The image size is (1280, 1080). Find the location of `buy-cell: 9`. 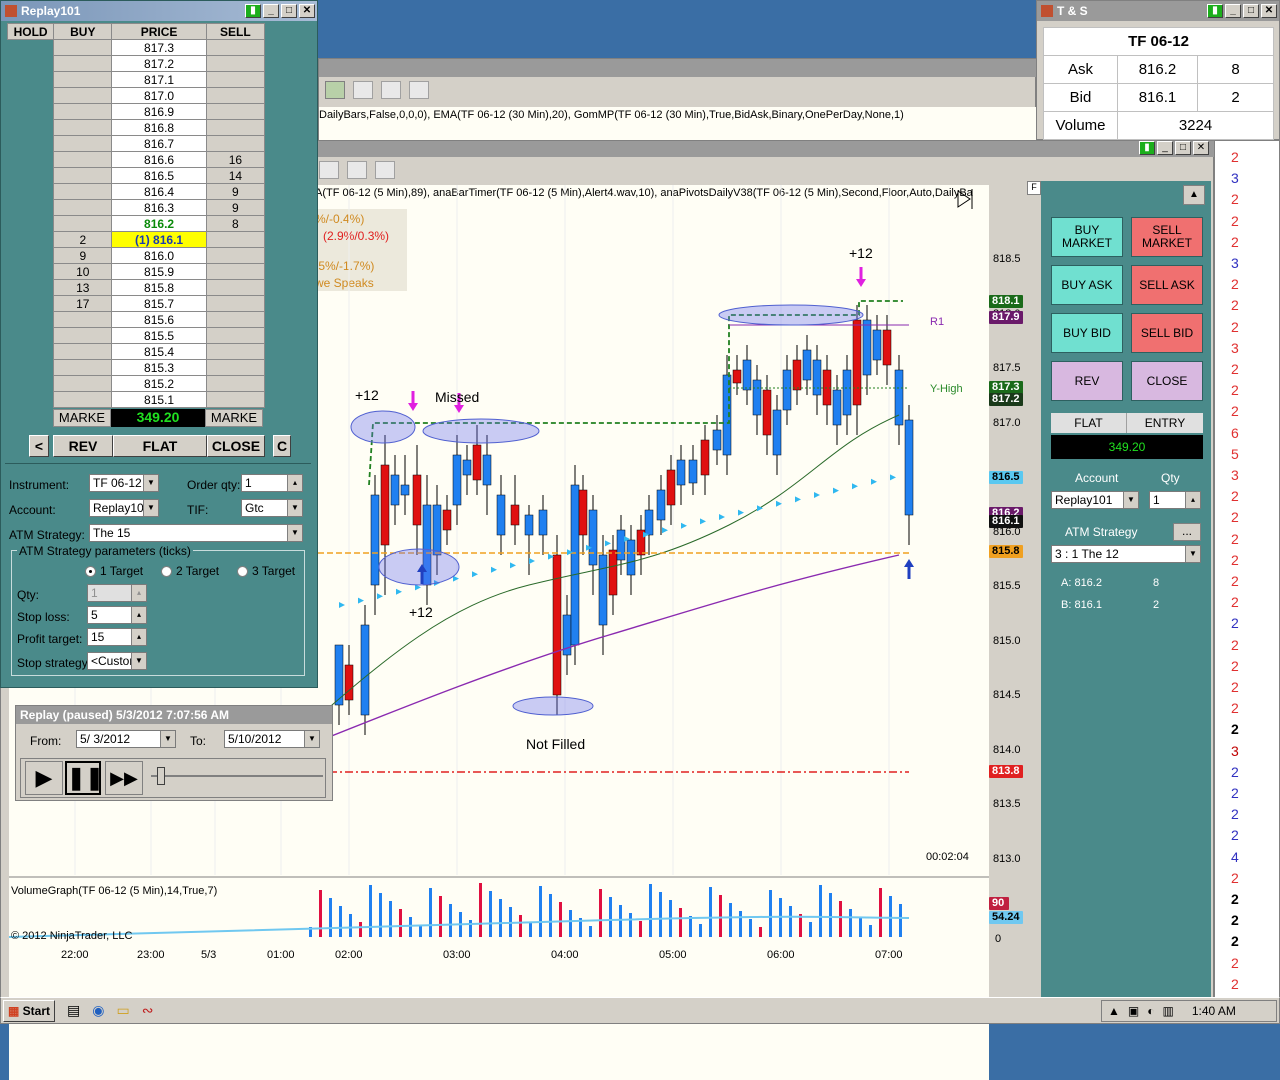

buy-cell: 9 is located at coordinates (83, 255).